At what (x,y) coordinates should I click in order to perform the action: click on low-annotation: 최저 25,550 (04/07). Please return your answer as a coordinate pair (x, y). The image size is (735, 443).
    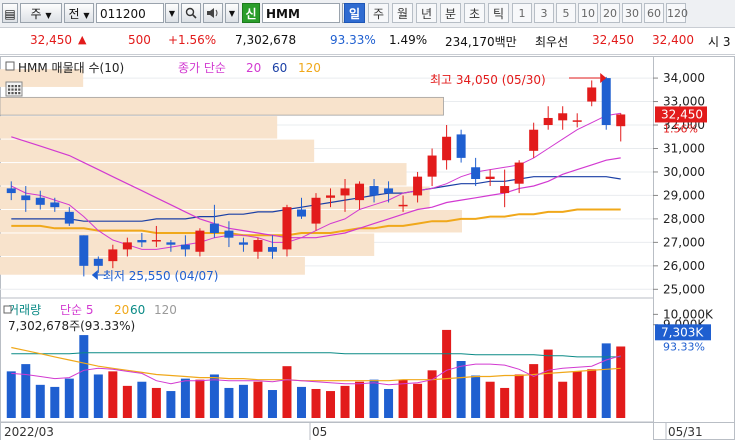
    Looking at the image, I should click on (161, 276).